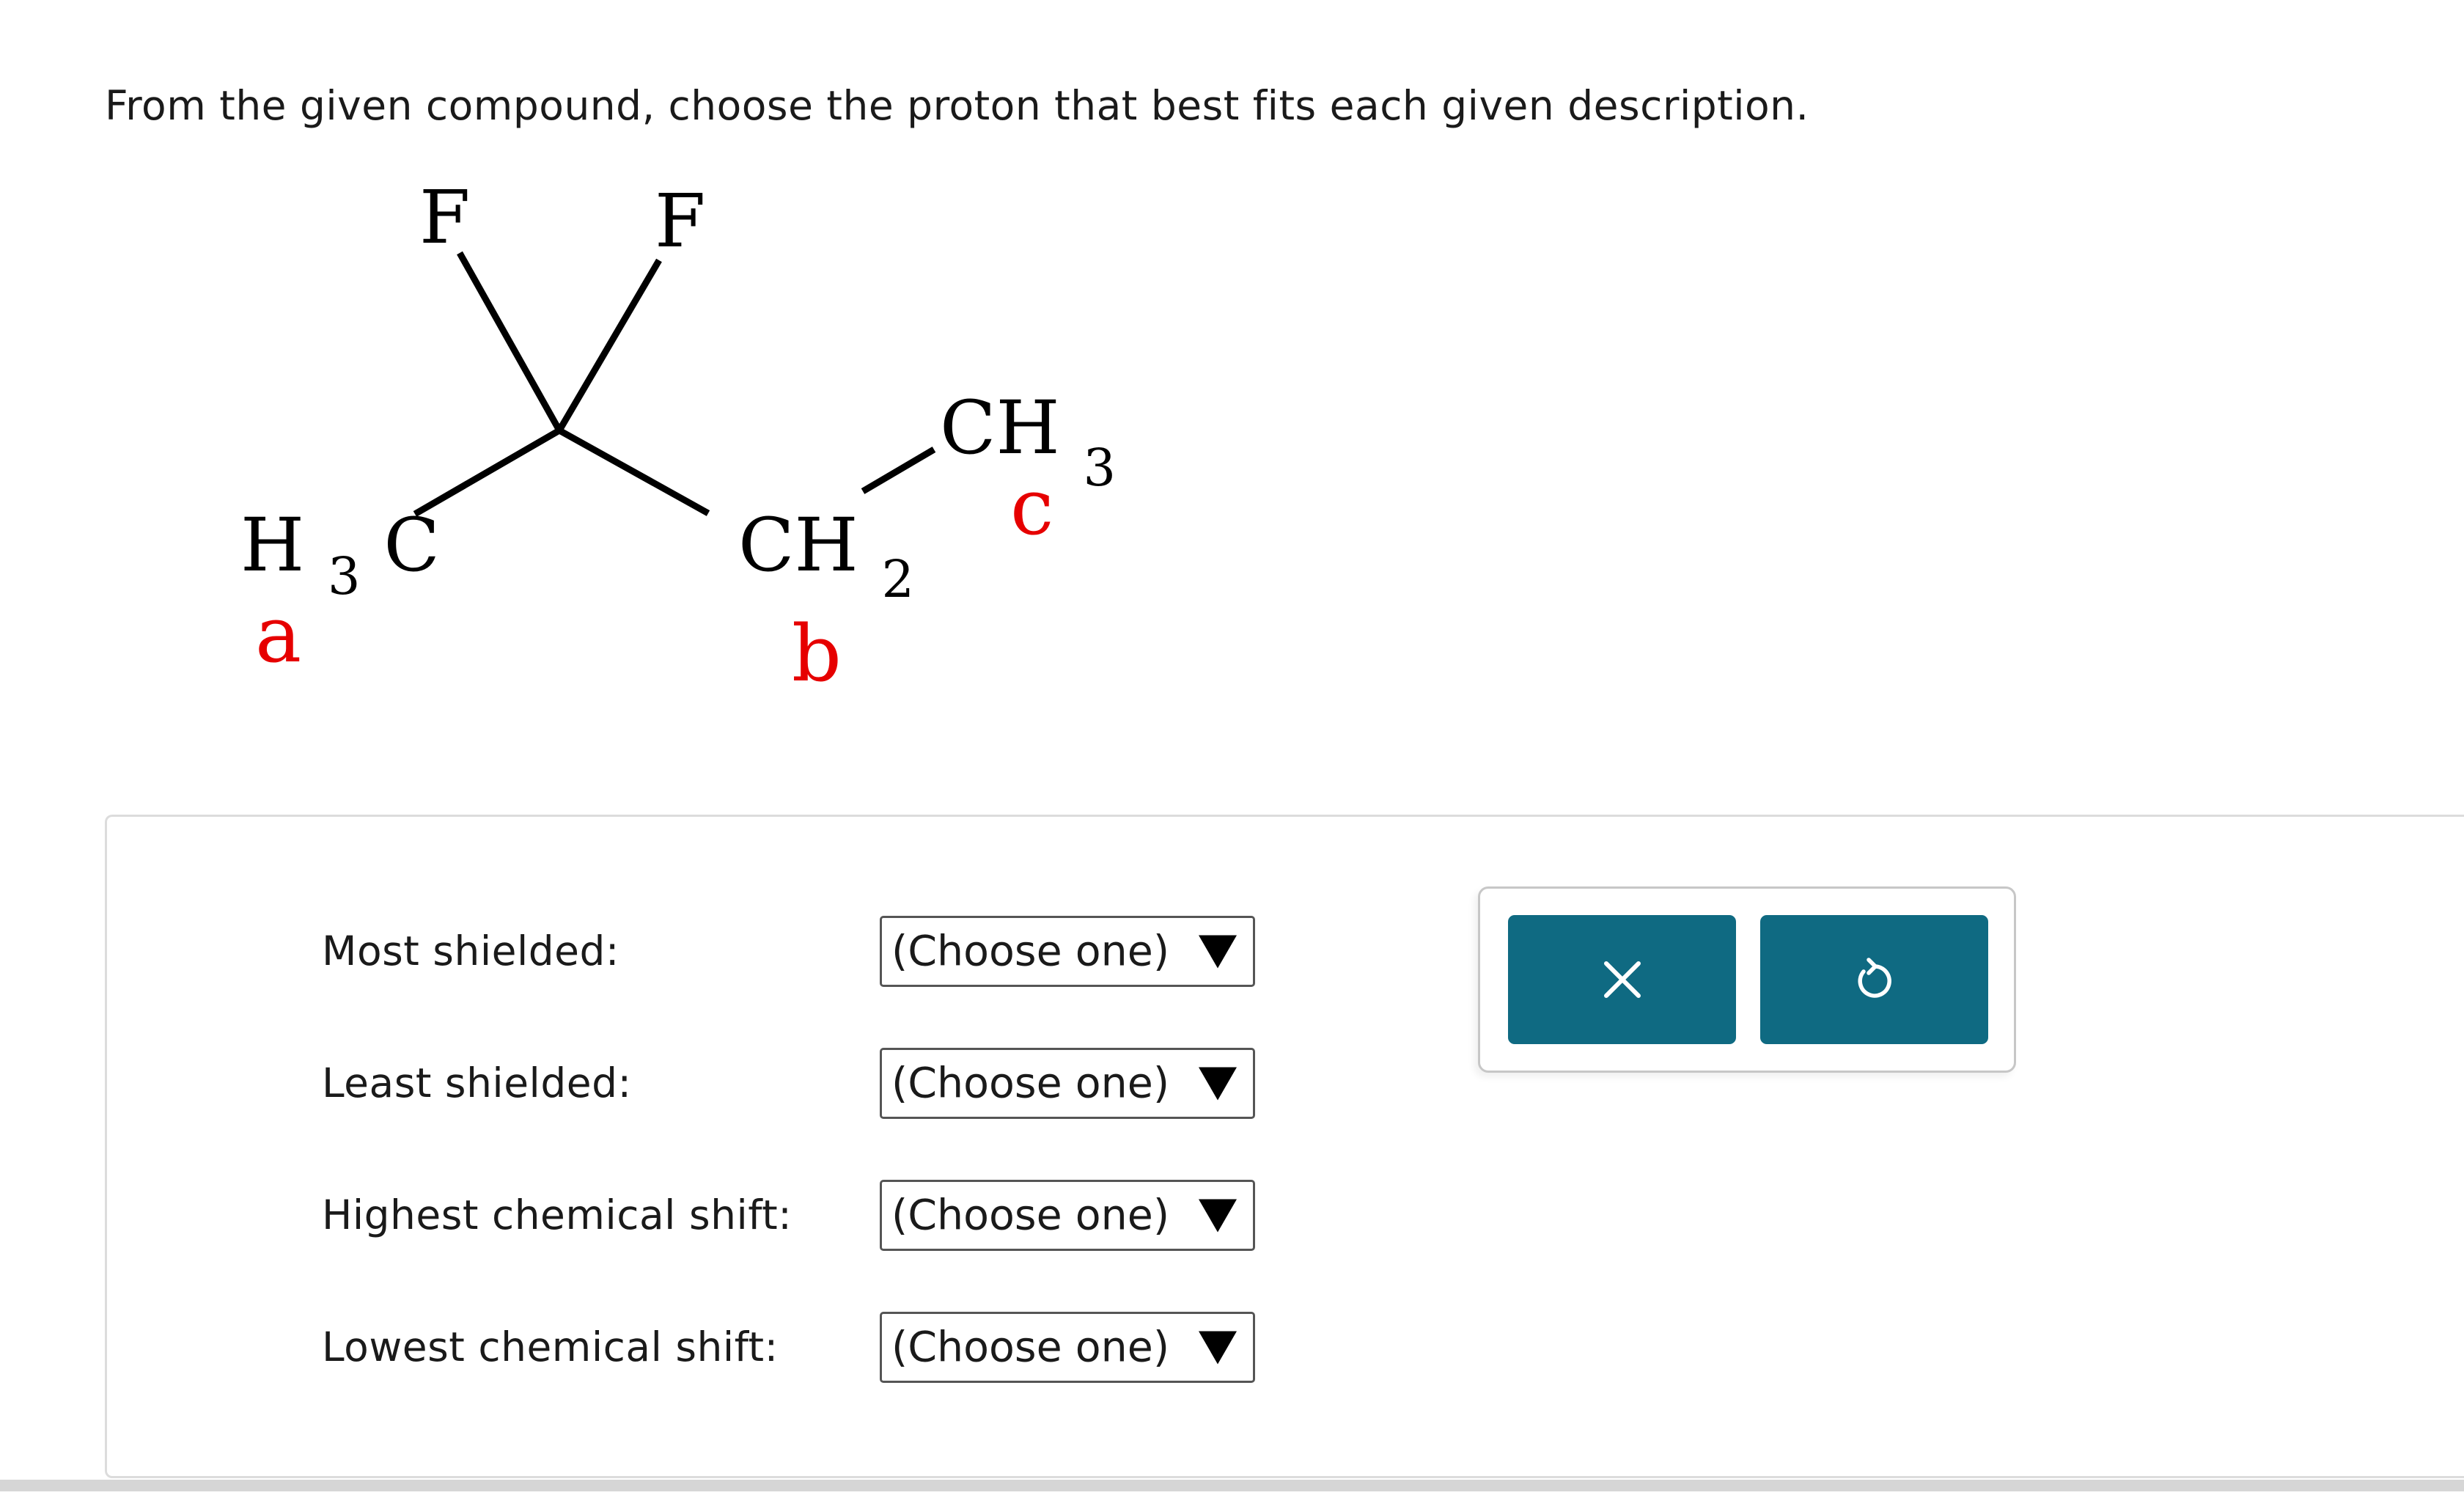  What do you see at coordinates (899, 470) in the screenshot?
I see `bond-ch2-ch3` at bounding box center [899, 470].